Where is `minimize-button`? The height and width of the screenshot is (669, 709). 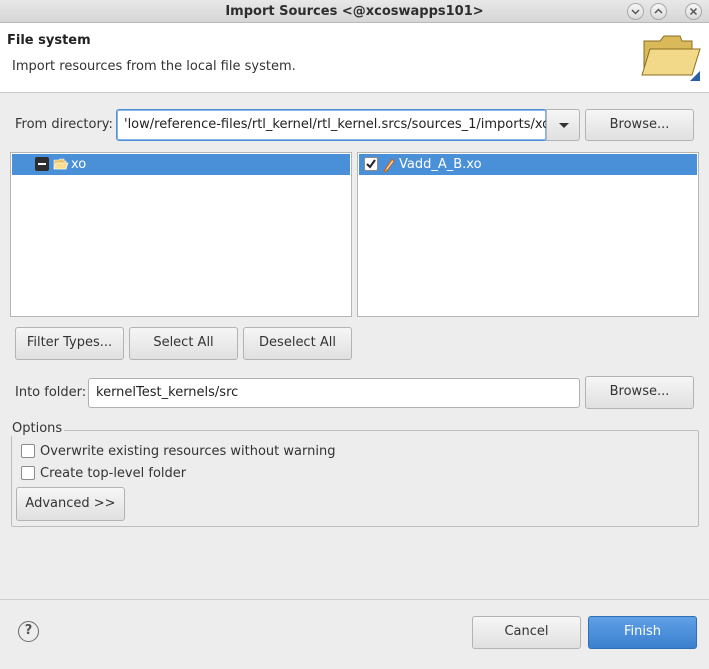
minimize-button is located at coordinates (635, 11).